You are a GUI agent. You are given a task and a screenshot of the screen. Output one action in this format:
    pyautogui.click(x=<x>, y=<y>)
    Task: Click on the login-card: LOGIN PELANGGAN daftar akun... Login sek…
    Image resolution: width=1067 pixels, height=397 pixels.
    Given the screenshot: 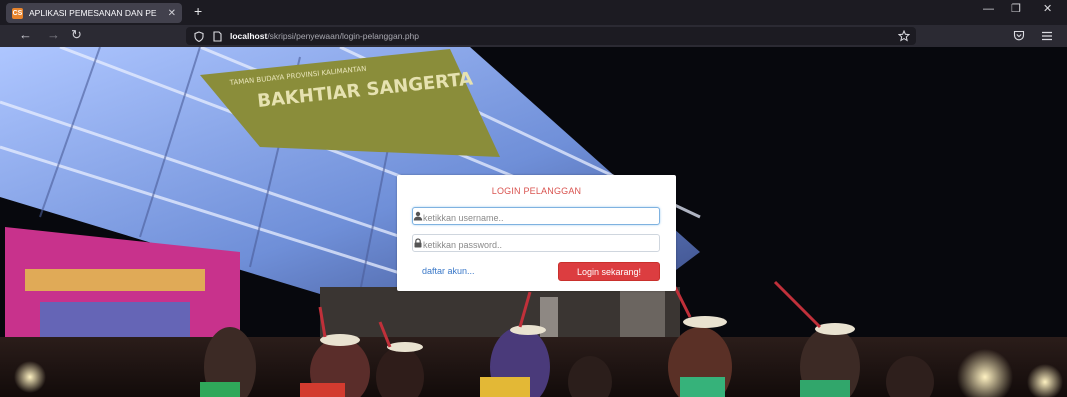 What is the action you would take?
    pyautogui.click(x=536, y=233)
    